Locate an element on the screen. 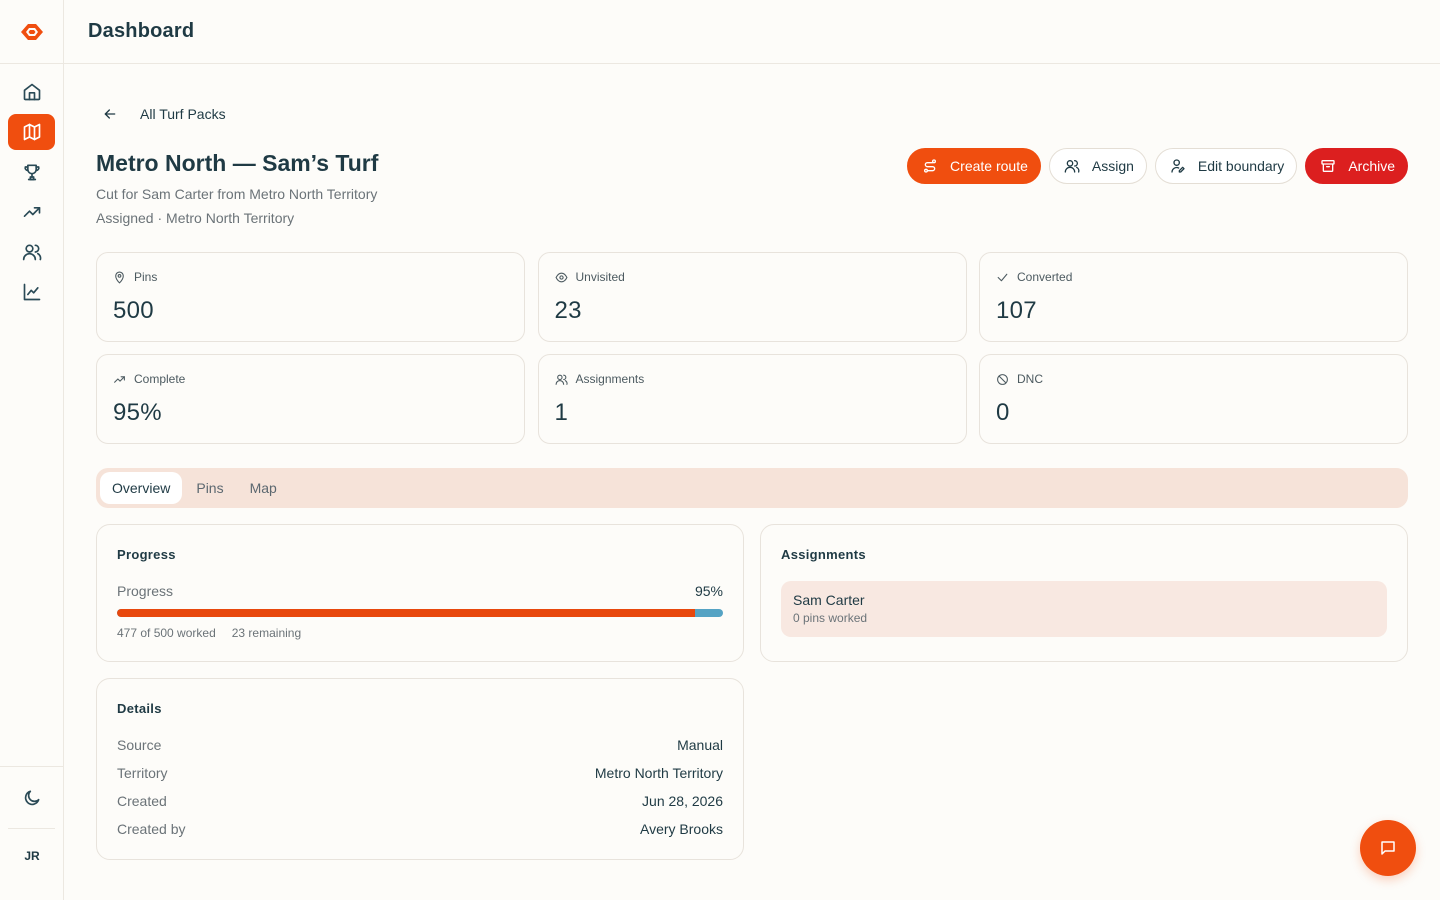 The height and width of the screenshot is (900, 1440). assign-label: Assign is located at coordinates (1112, 166).